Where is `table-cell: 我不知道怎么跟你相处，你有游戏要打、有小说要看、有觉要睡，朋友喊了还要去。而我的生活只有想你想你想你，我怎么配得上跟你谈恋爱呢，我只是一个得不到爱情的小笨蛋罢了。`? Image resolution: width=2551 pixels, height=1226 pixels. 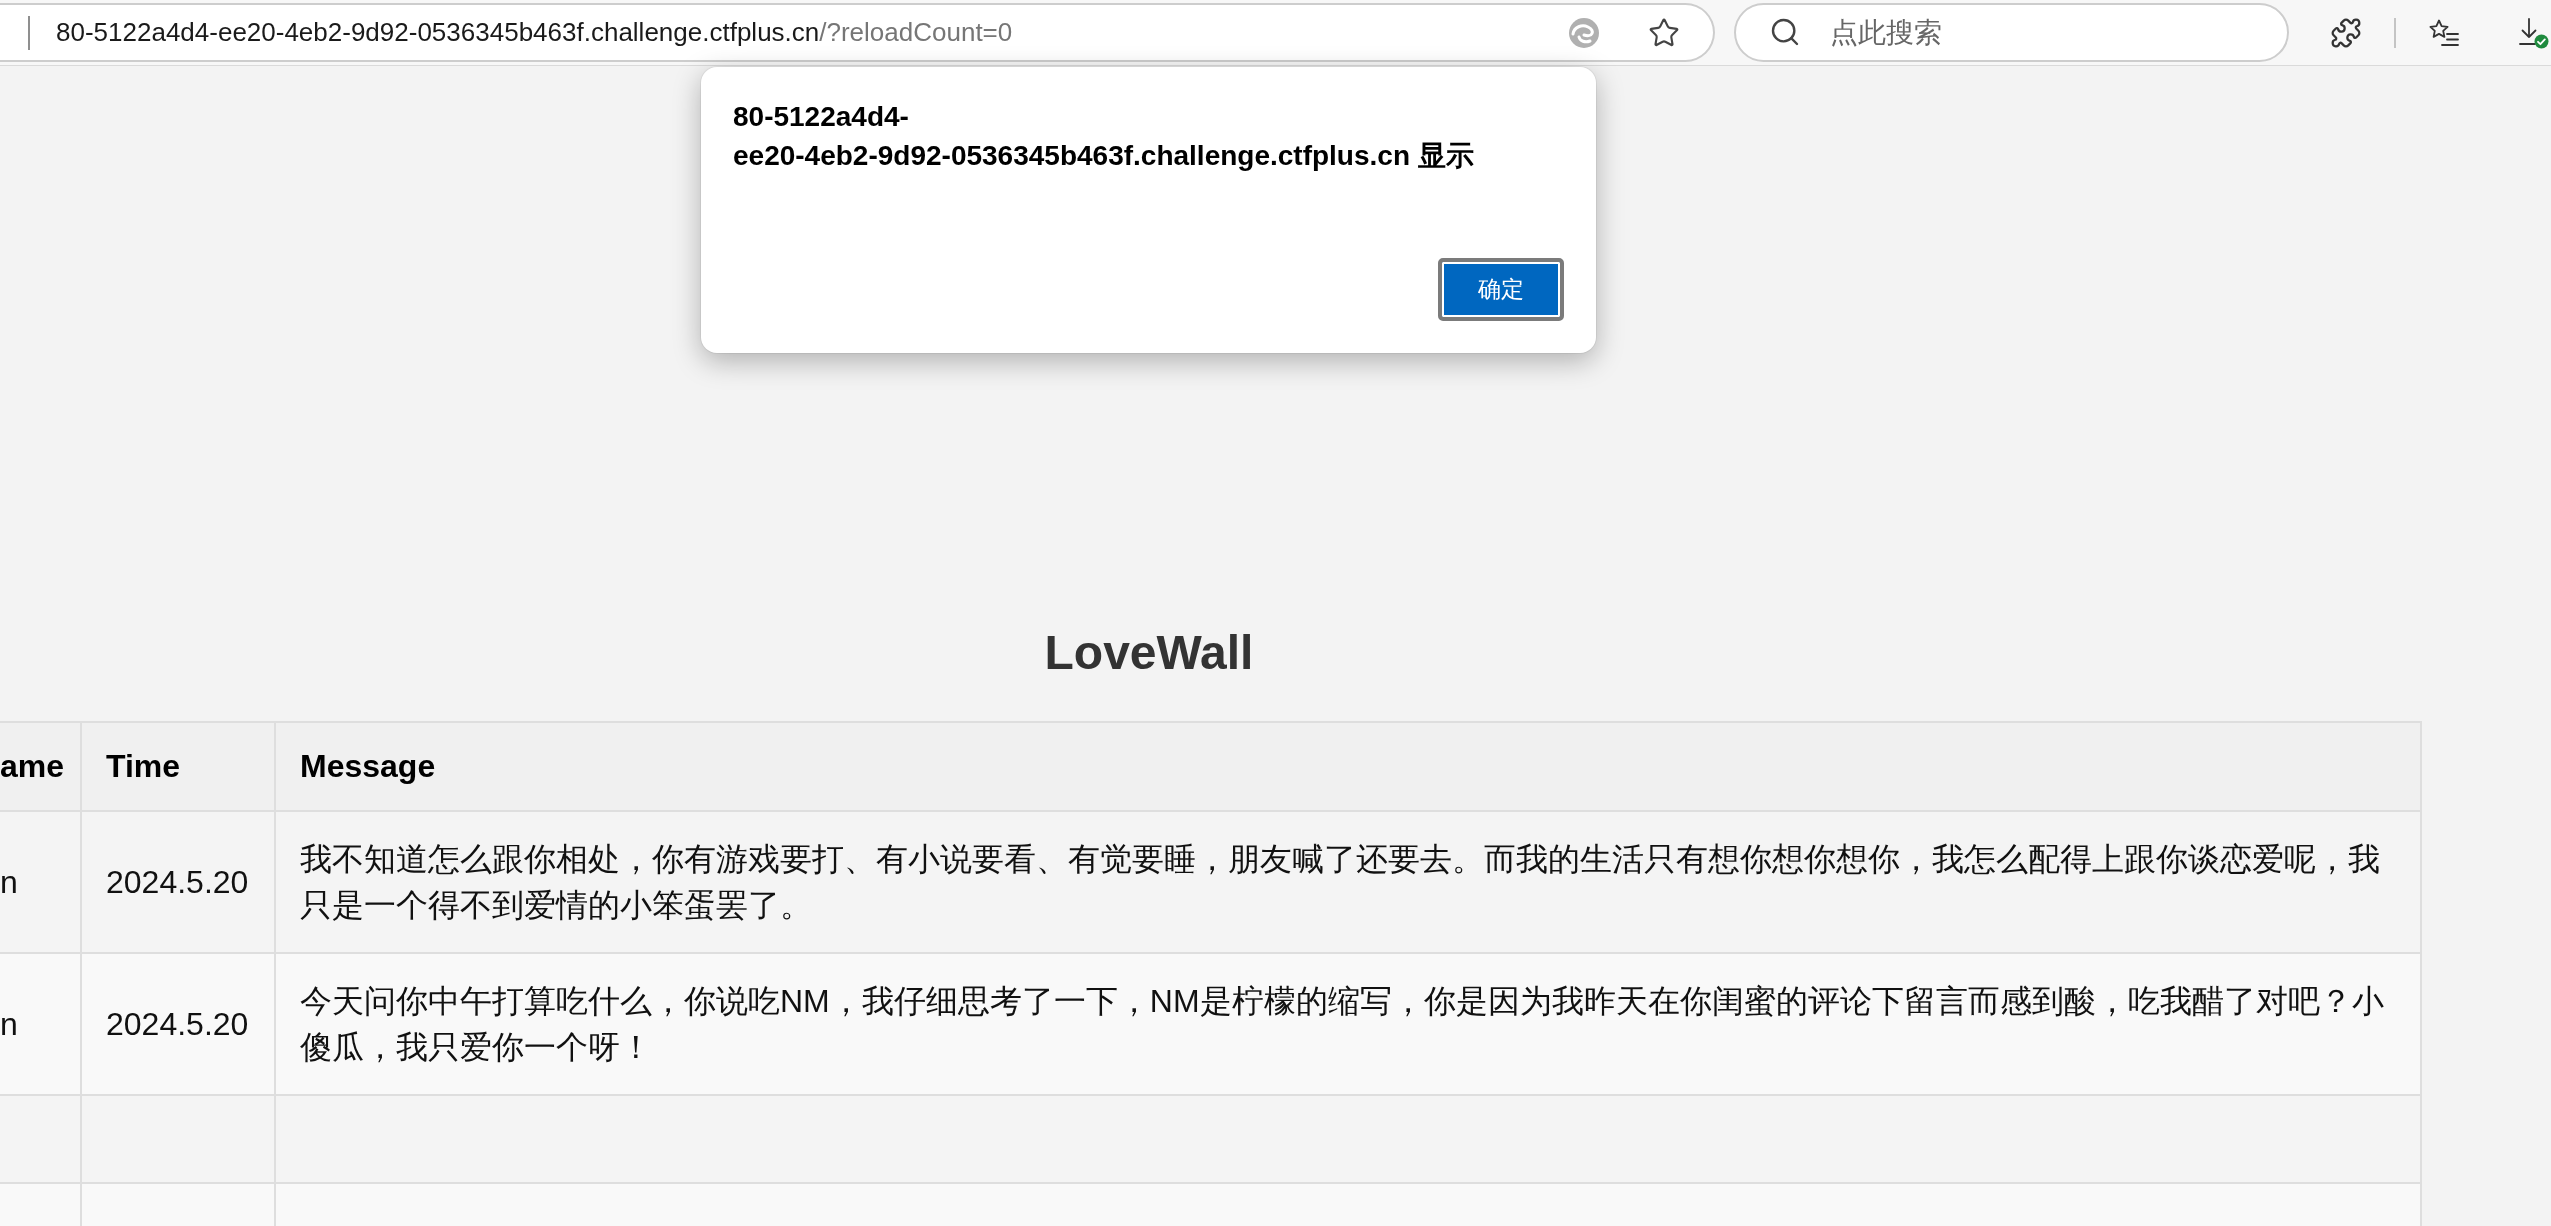
table-cell: 我不知道怎么跟你相处，你有游戏要打、有小说要看、有觉要睡，朋友喊了还要去。而我的生活只有想你想你想你，我怎么配得上跟你谈恋爱呢，我只是一个得不到爱情的小笨蛋罢了。 is located at coordinates (1348, 882).